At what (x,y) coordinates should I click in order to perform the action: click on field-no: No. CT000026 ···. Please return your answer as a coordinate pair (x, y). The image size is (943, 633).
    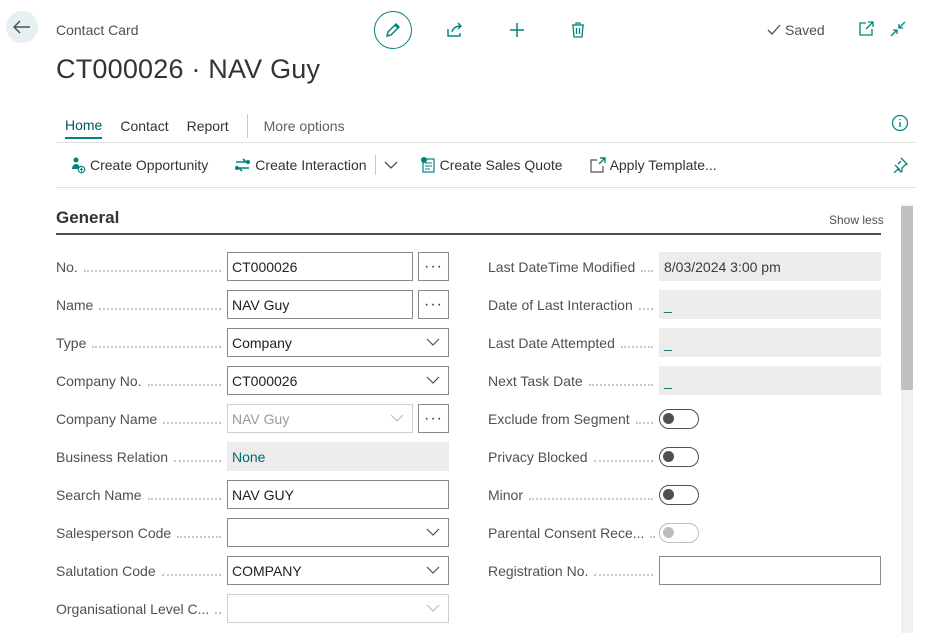
    Looking at the image, I should click on (252, 266).